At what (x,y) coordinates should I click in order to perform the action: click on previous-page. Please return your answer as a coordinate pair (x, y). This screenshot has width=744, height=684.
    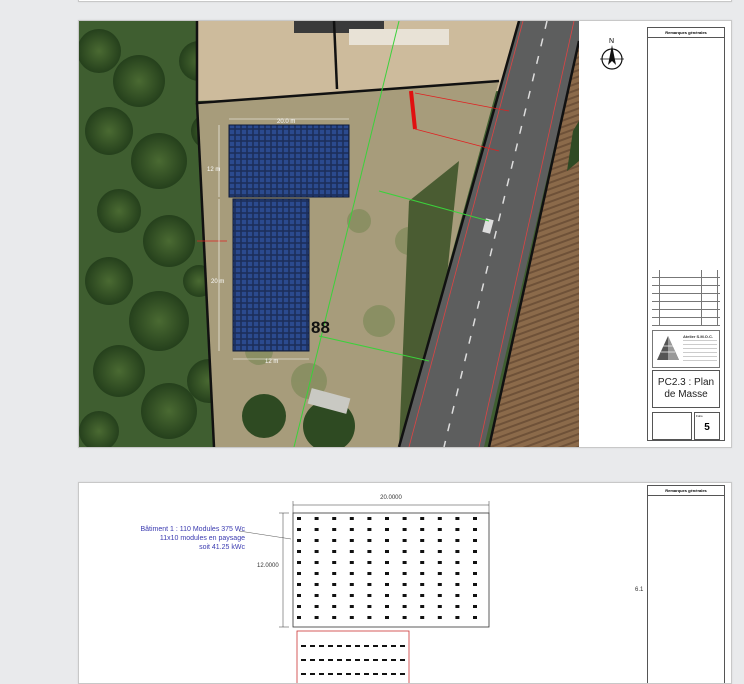
    Looking at the image, I should click on (405, 1).